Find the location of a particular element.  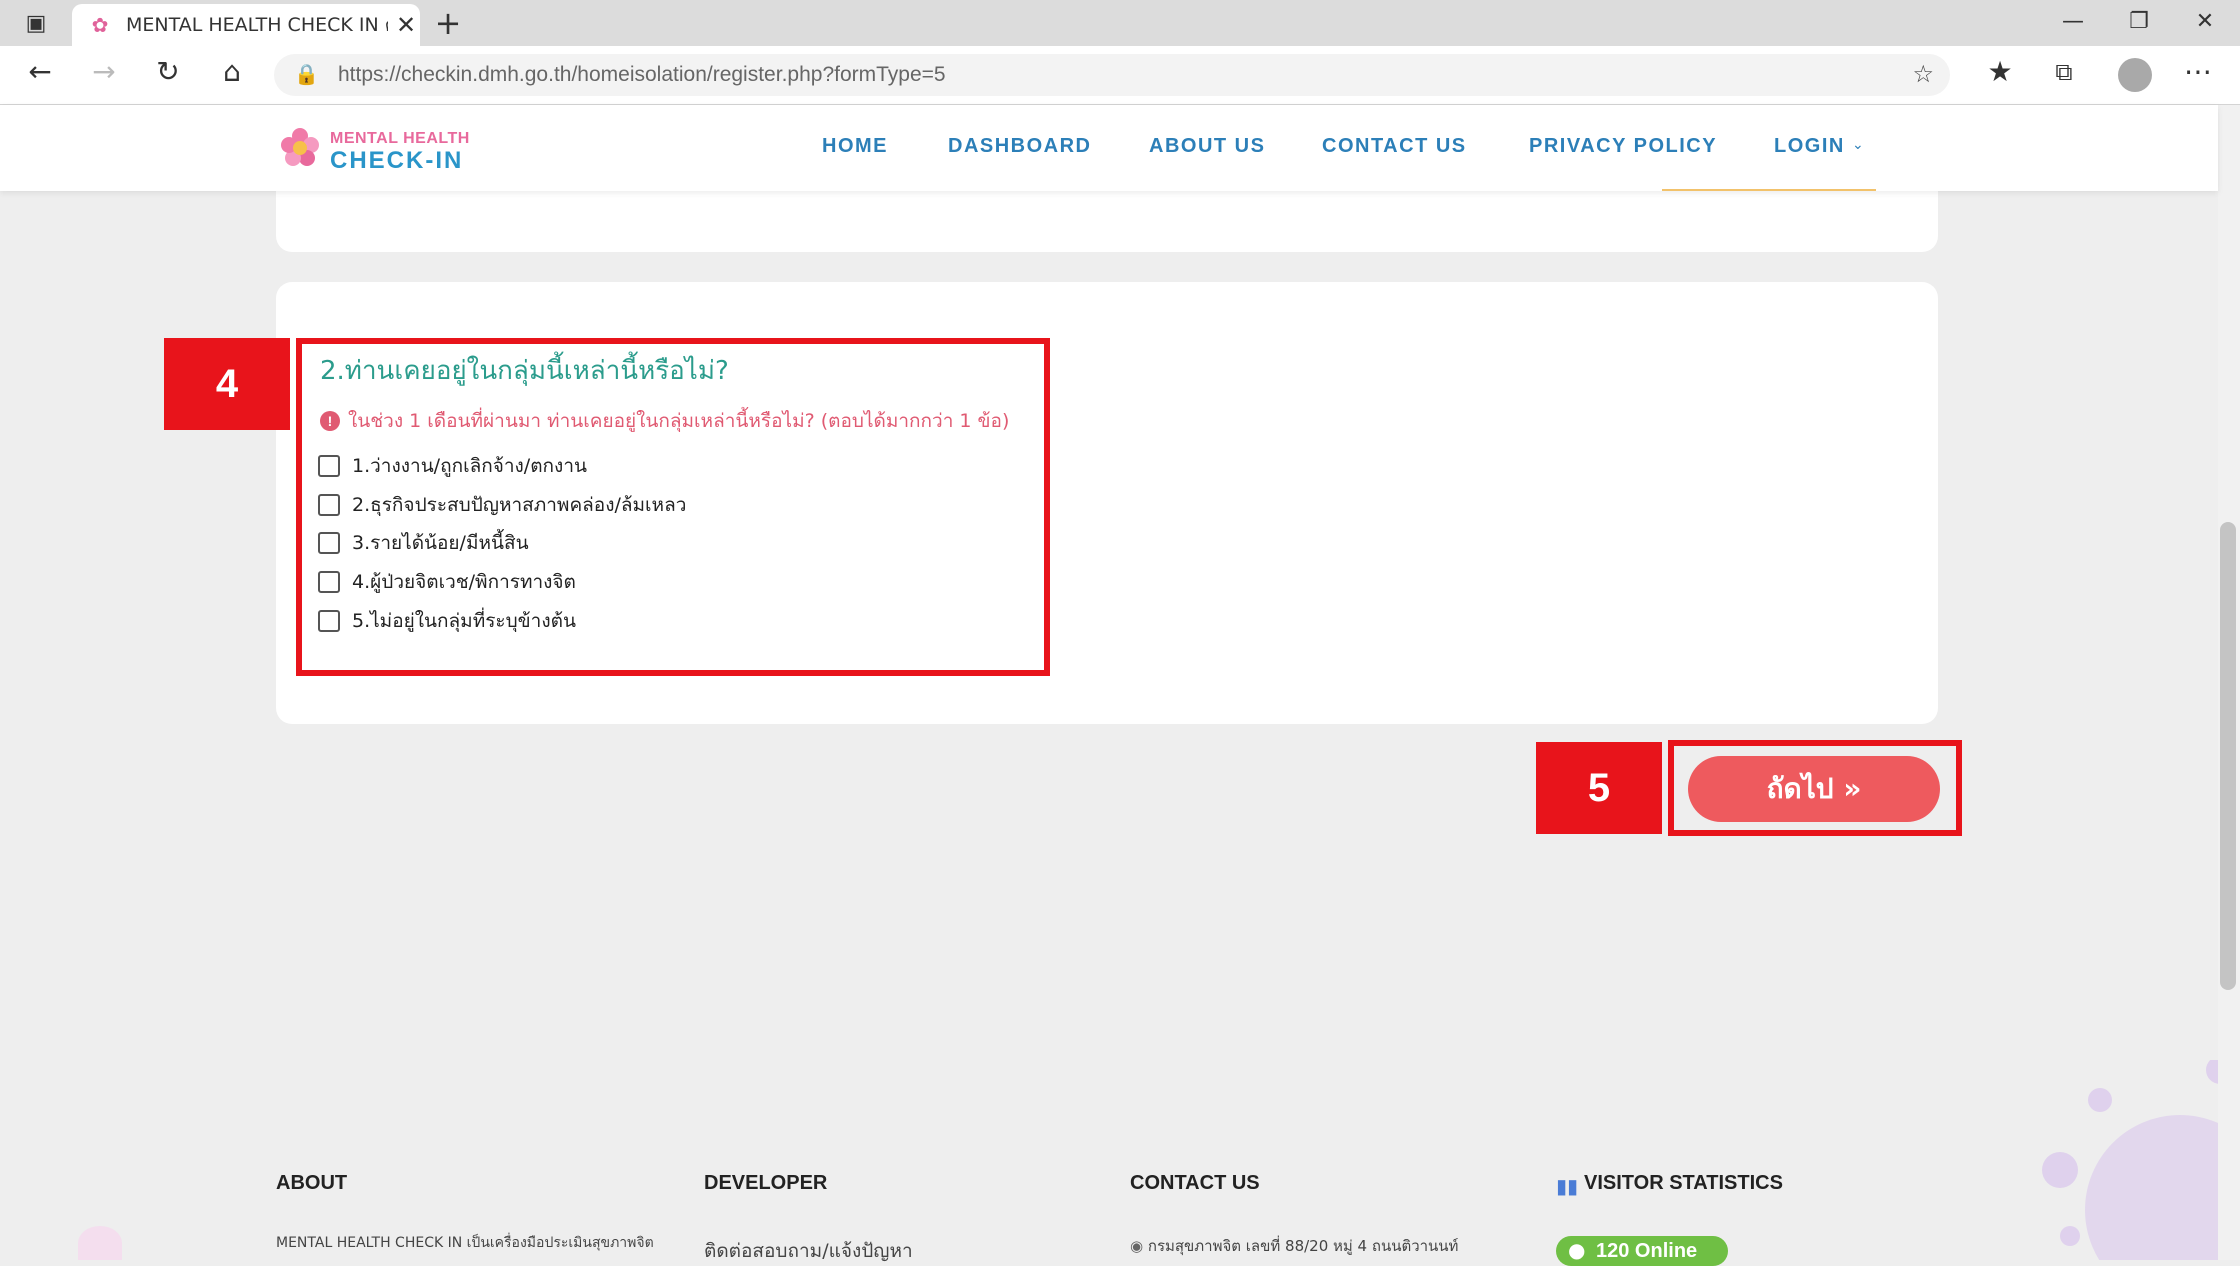

next-button: ถัดไป » is located at coordinates (1814, 789).